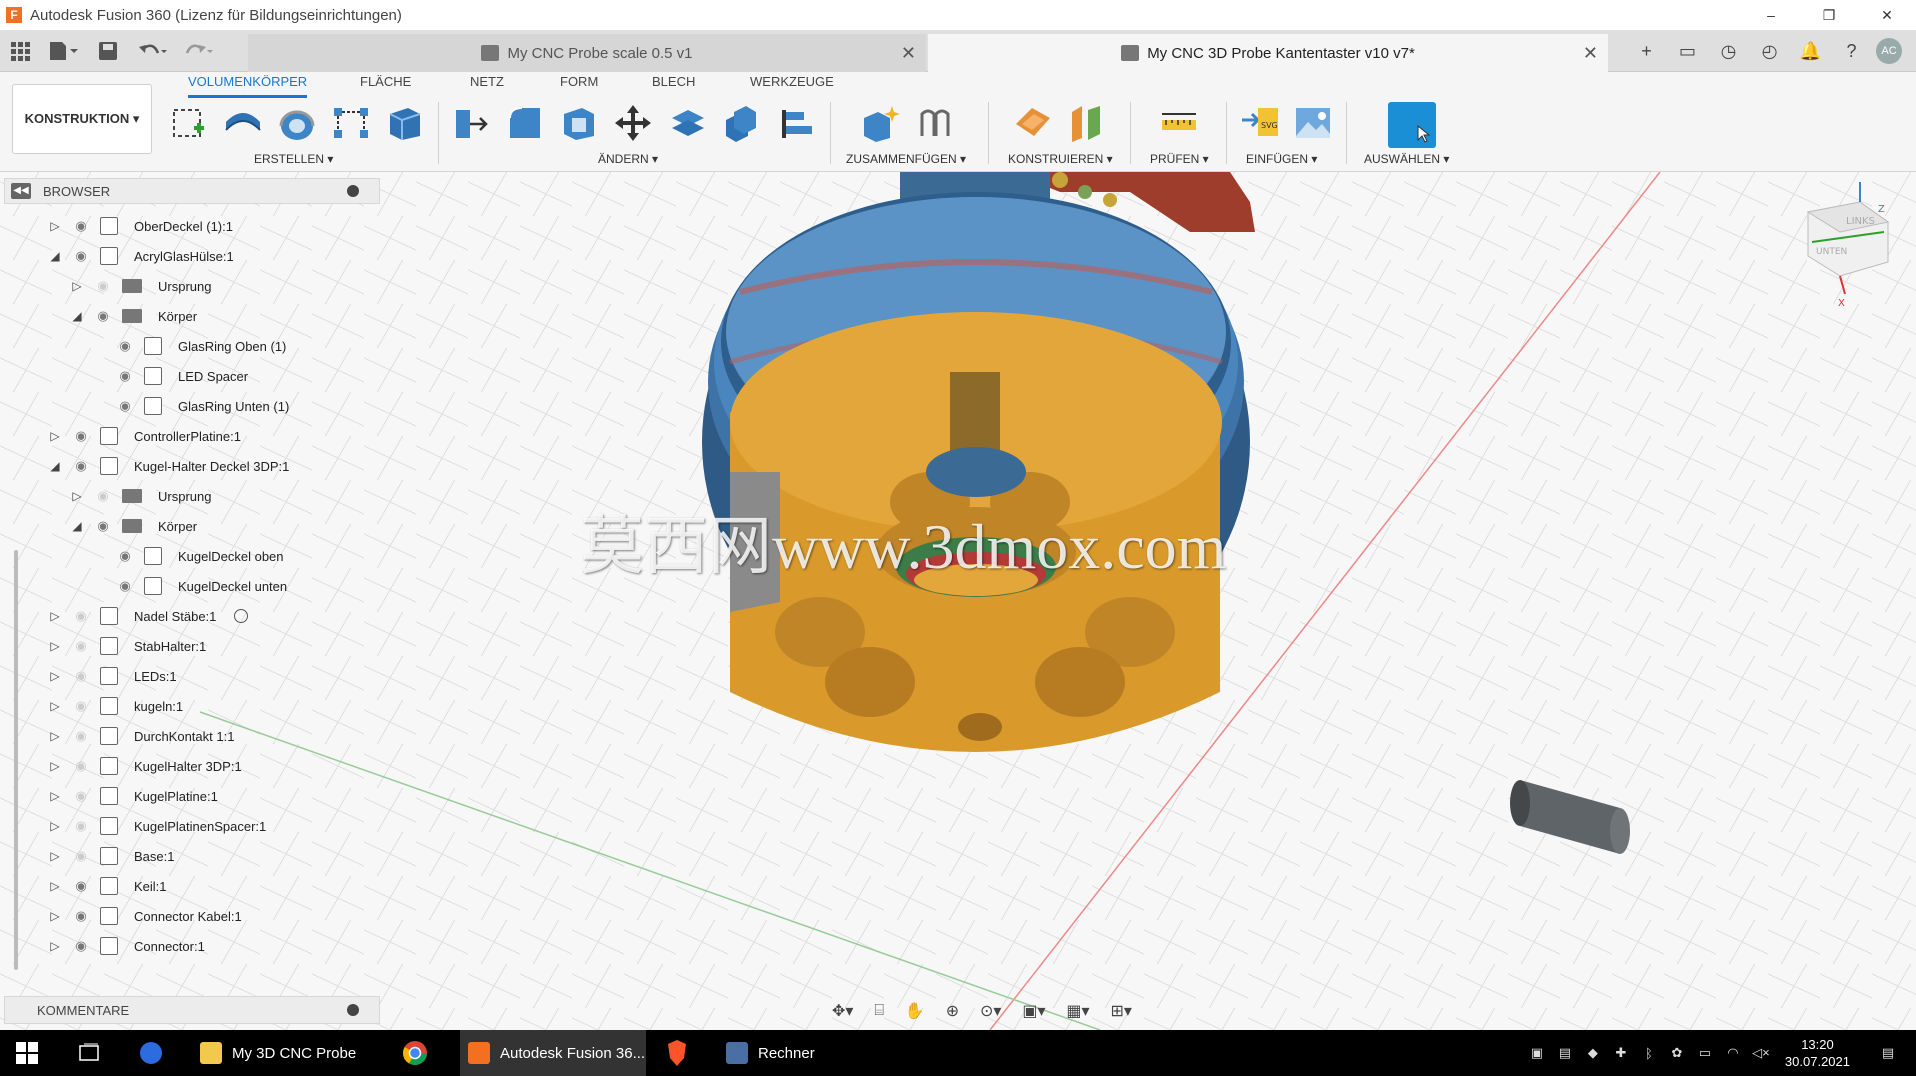 Image resolution: width=1916 pixels, height=1076 pixels. What do you see at coordinates (628, 159) in the screenshot?
I see `group-label-aendern: ÄNDERN ▾` at bounding box center [628, 159].